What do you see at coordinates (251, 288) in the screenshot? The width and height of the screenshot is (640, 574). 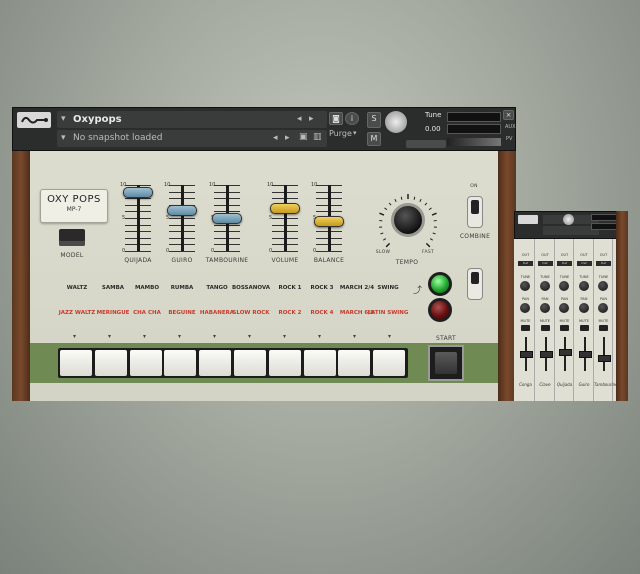 I see `rhythm-button-top: BOSSANOVA` at bounding box center [251, 288].